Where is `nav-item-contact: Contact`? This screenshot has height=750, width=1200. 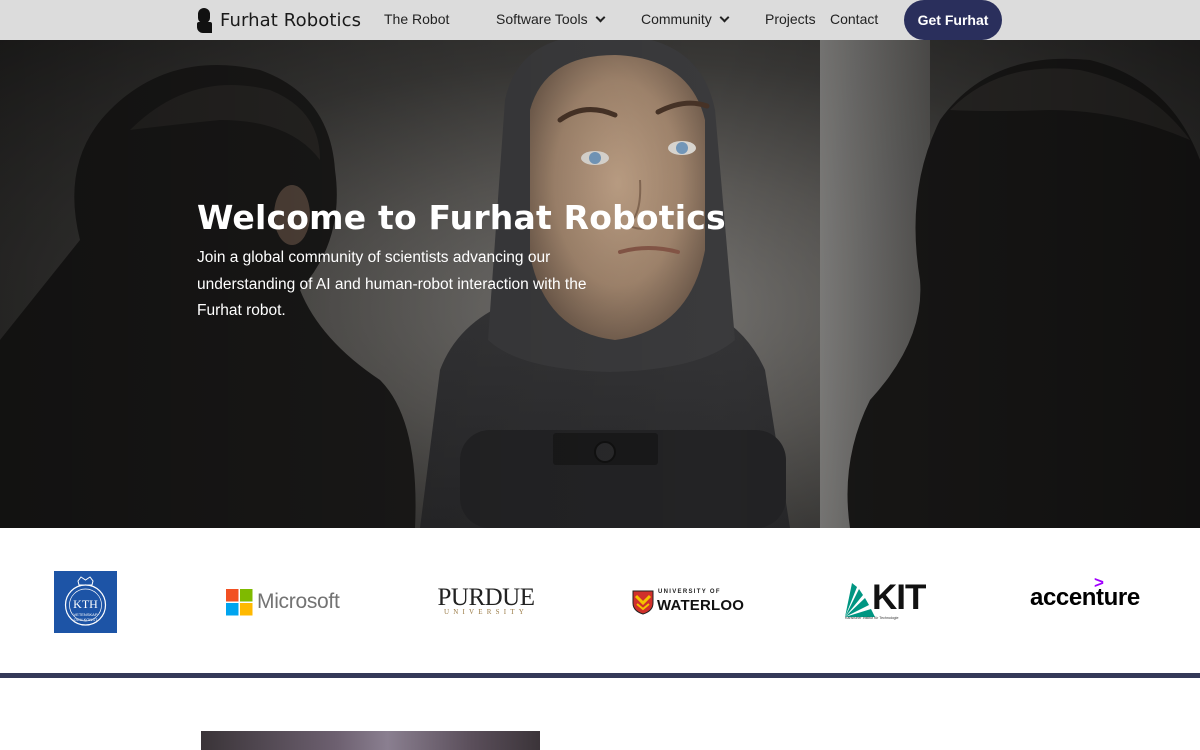
nav-item-contact: Contact is located at coordinates (854, 19).